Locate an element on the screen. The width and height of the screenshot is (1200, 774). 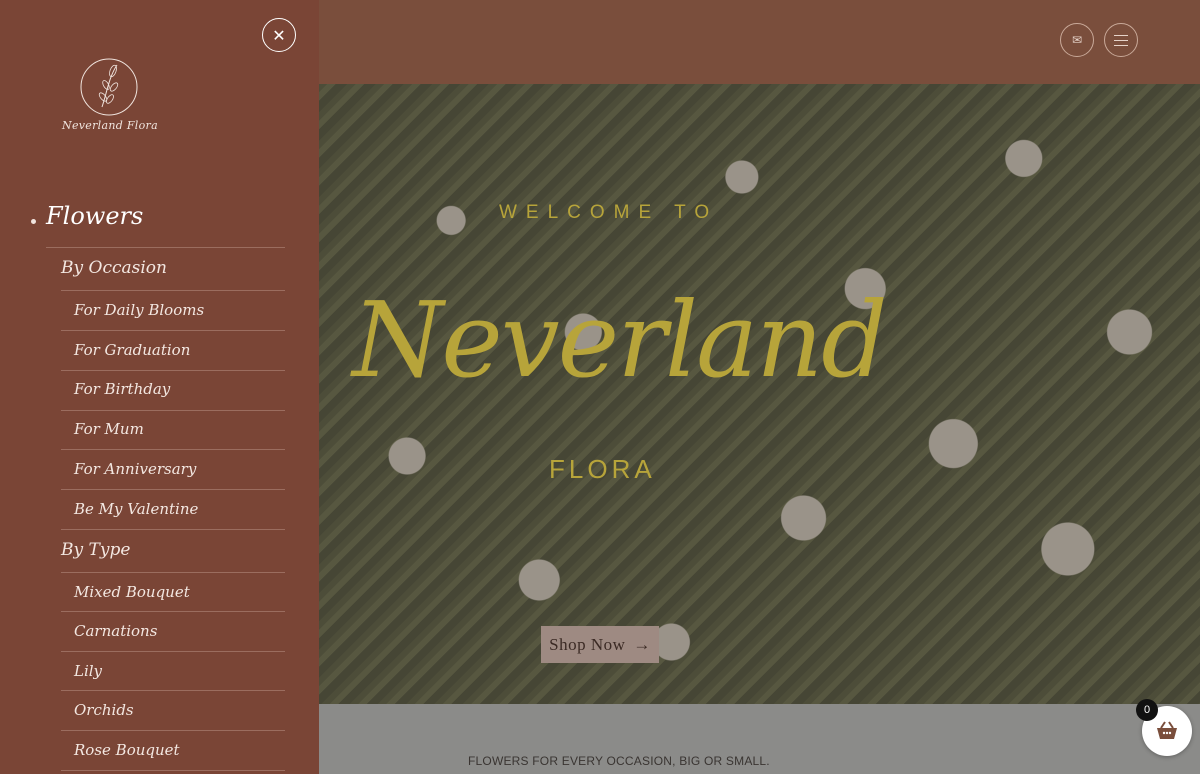
hero-eyebrow: WELCOME TO is located at coordinates (609, 212).